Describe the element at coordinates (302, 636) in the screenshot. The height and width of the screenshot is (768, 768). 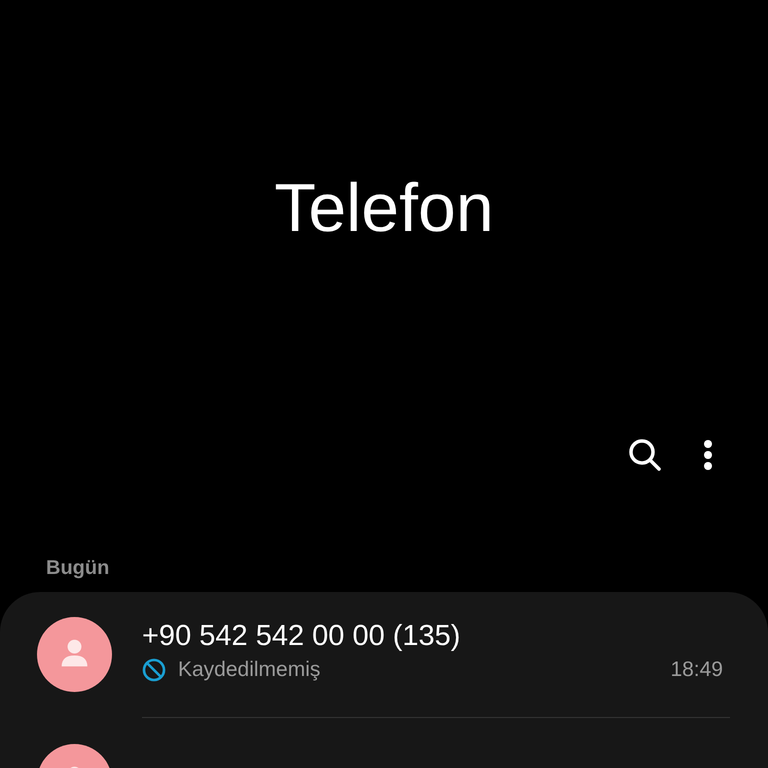
I see `phone-number: +90 542 542 00 00 (135)` at that location.